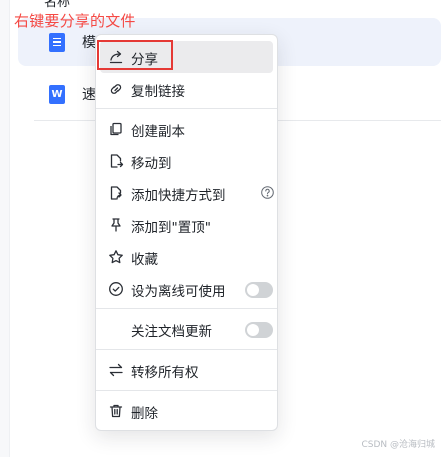 The height and width of the screenshot is (457, 441). Describe the element at coordinates (75, 21) in the screenshot. I see `annotation-caption: 右键要分享的文件` at that location.